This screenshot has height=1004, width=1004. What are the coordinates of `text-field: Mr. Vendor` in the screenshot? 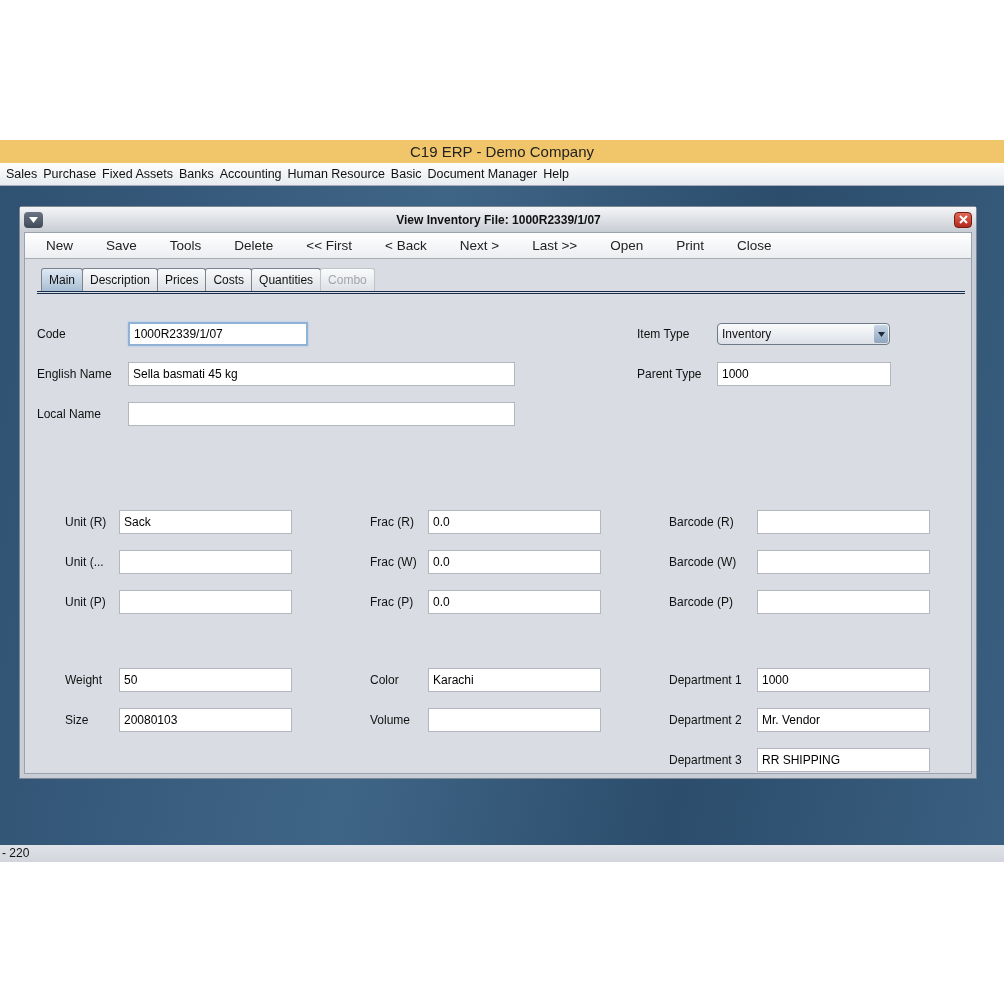 It's located at (843, 720).